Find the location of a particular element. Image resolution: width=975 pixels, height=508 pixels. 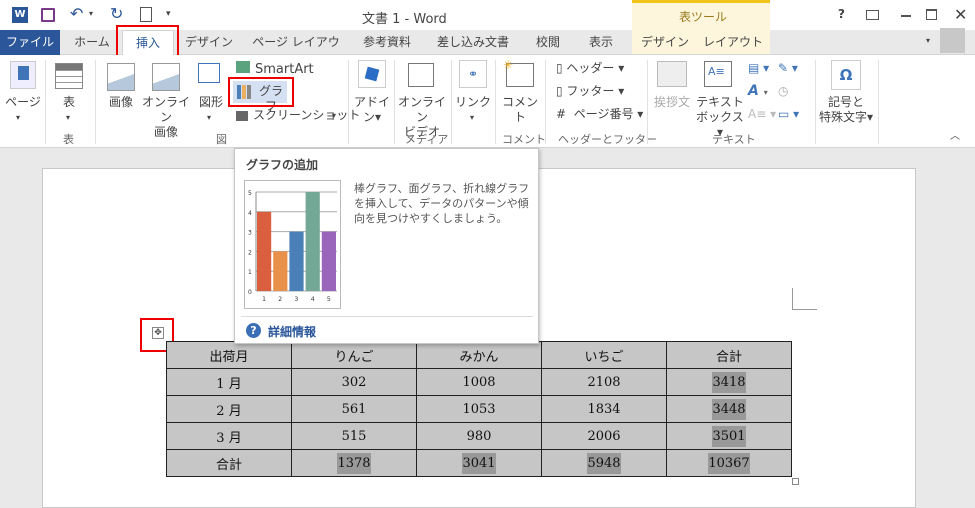

table-icon is located at coordinates (69, 76).